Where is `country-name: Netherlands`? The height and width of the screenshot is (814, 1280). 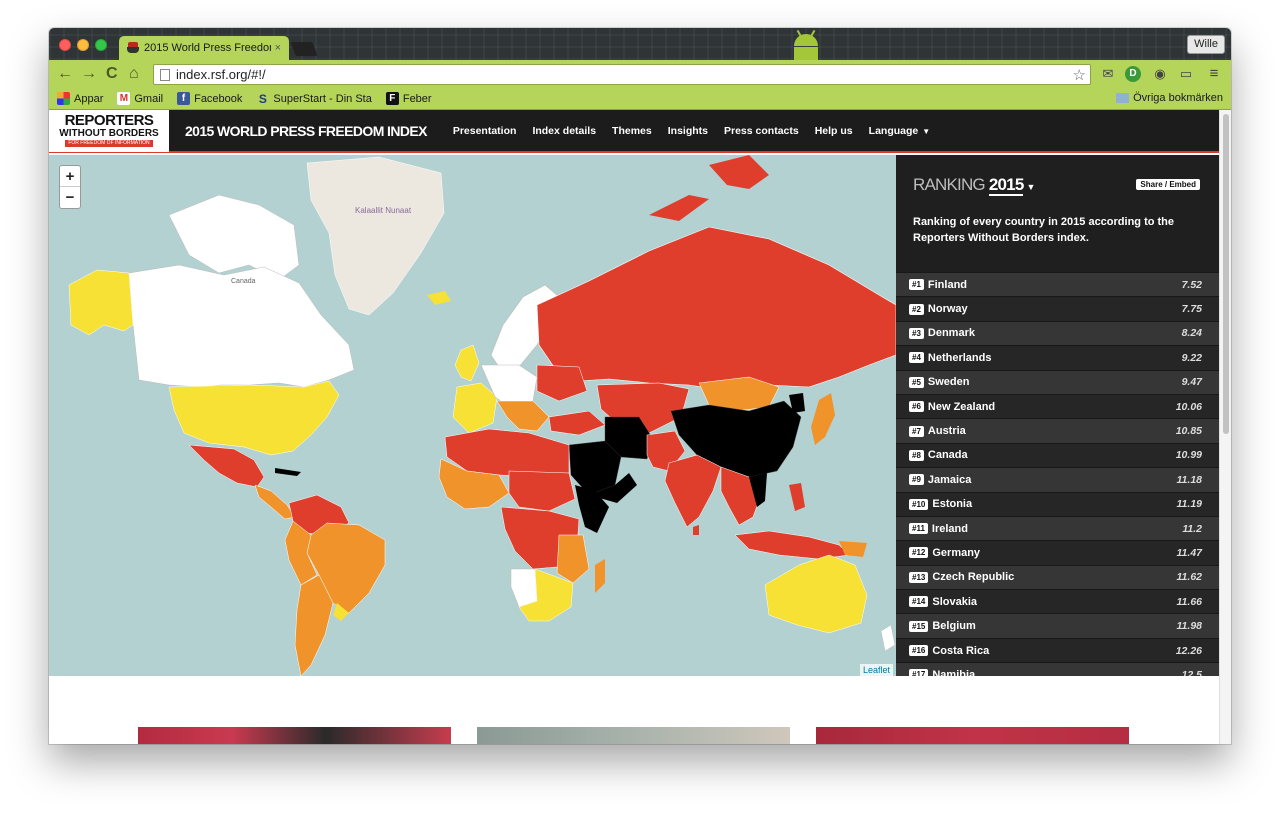
country-name: Netherlands is located at coordinates (959, 357).